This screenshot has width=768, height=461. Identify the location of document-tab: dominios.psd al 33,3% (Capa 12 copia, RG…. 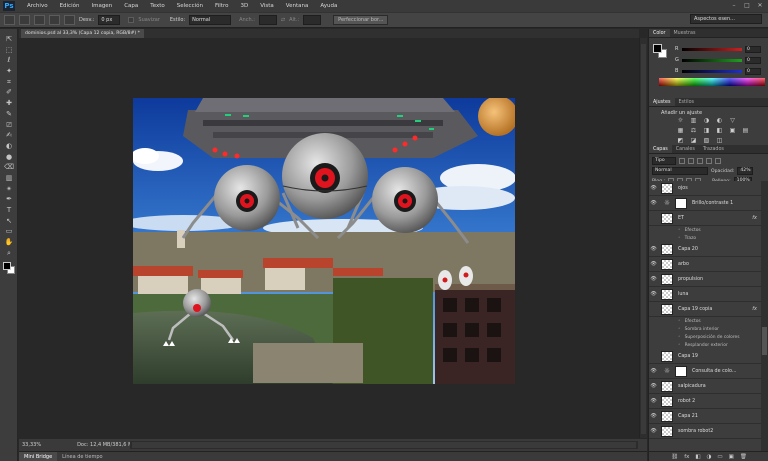
(82, 33).